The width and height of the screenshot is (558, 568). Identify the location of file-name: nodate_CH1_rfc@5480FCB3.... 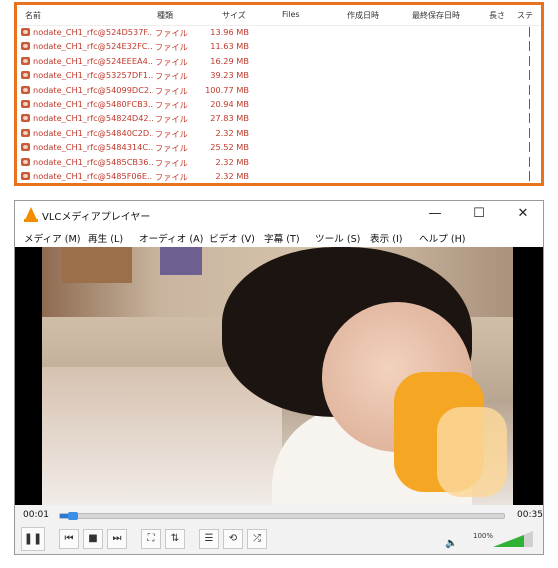
(93, 103).